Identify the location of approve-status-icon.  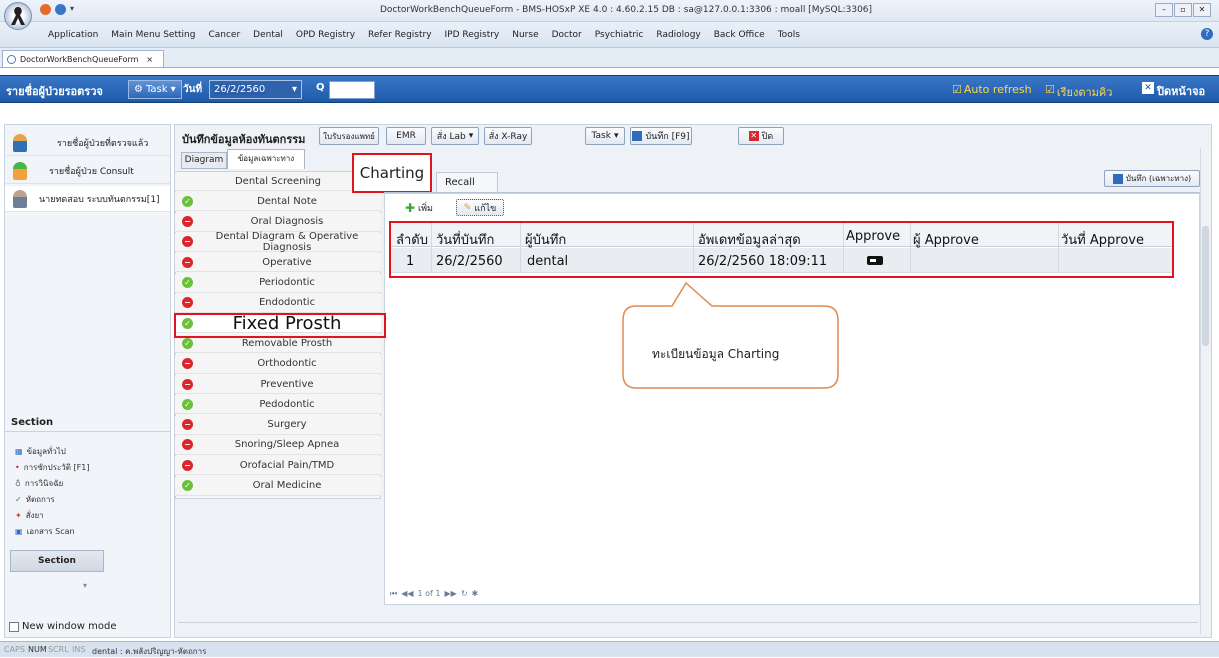
(875, 260).